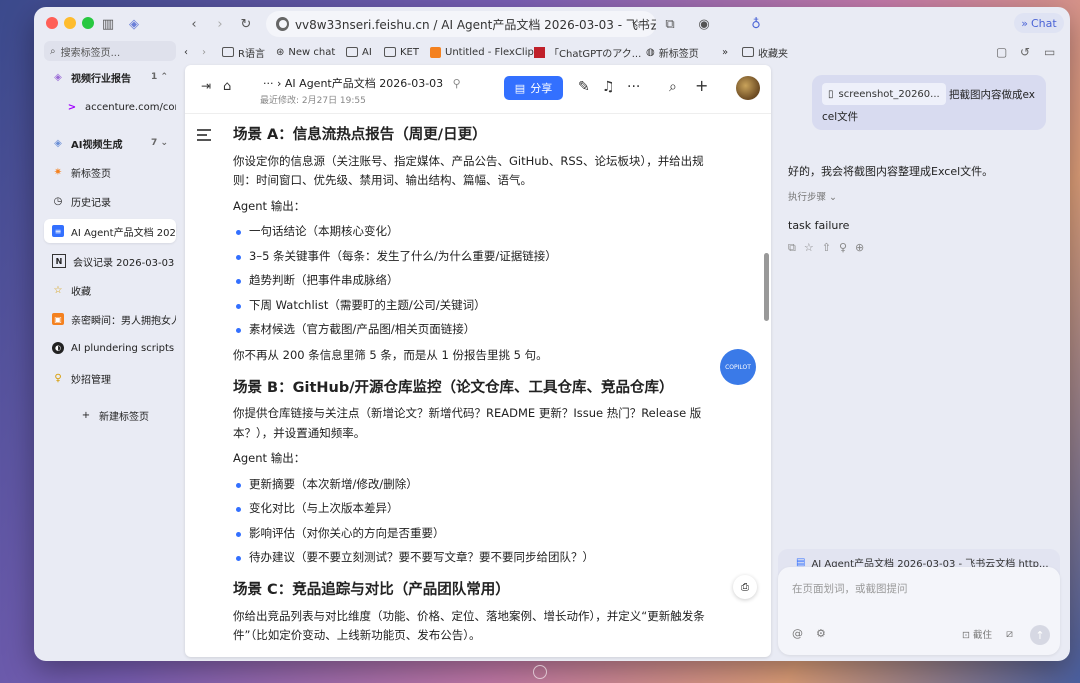  I want to click on download-icon: ⊕, so click(859, 248).